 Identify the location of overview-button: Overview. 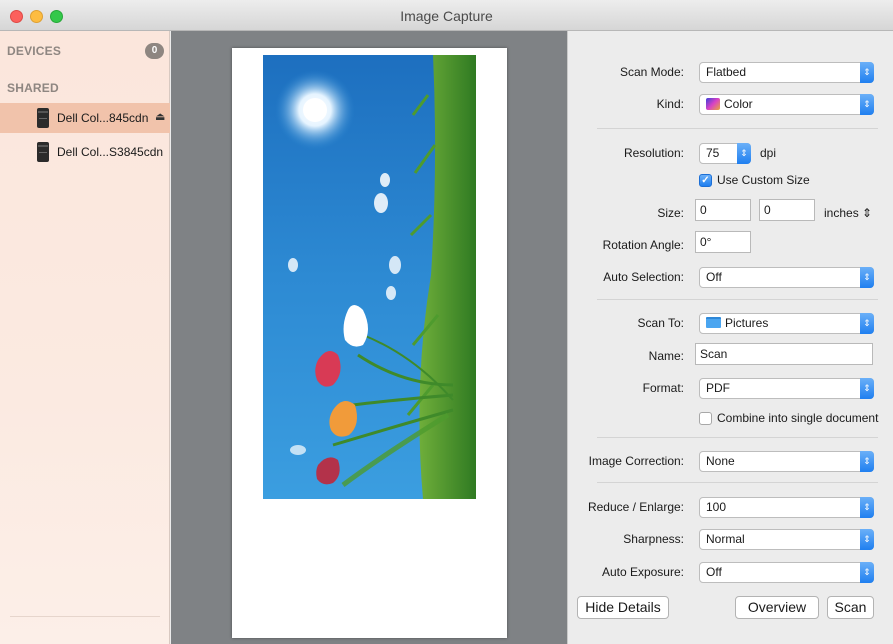
(777, 607).